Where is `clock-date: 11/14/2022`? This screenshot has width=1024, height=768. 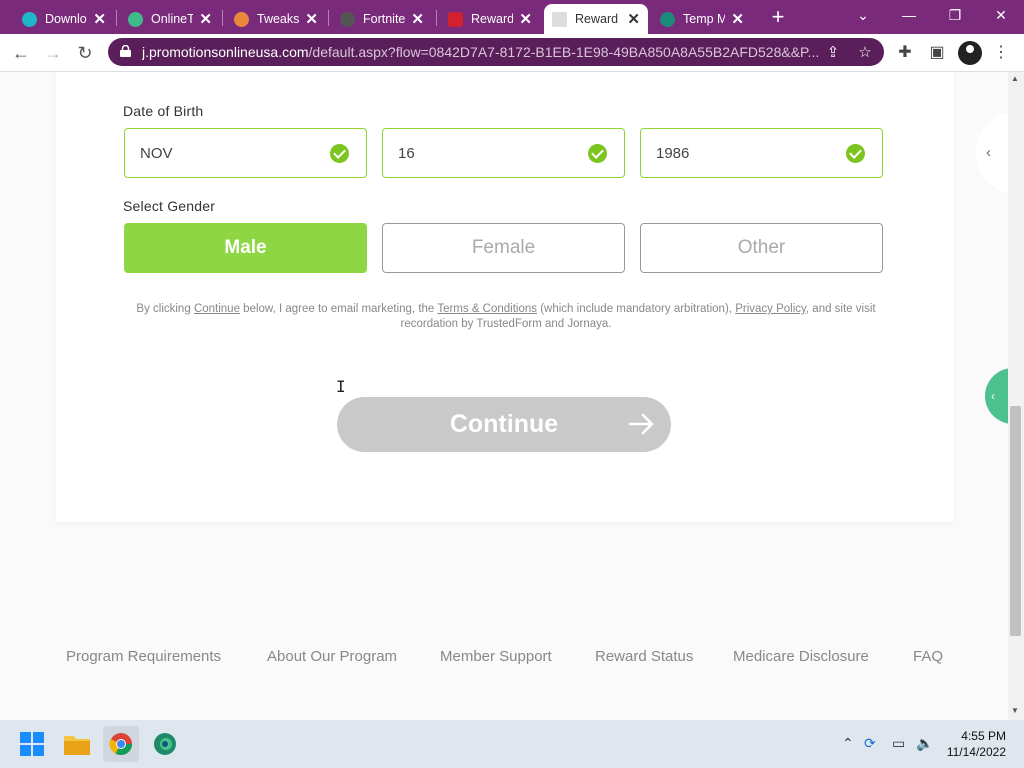
clock-date: 11/14/2022 is located at coordinates (976, 752).